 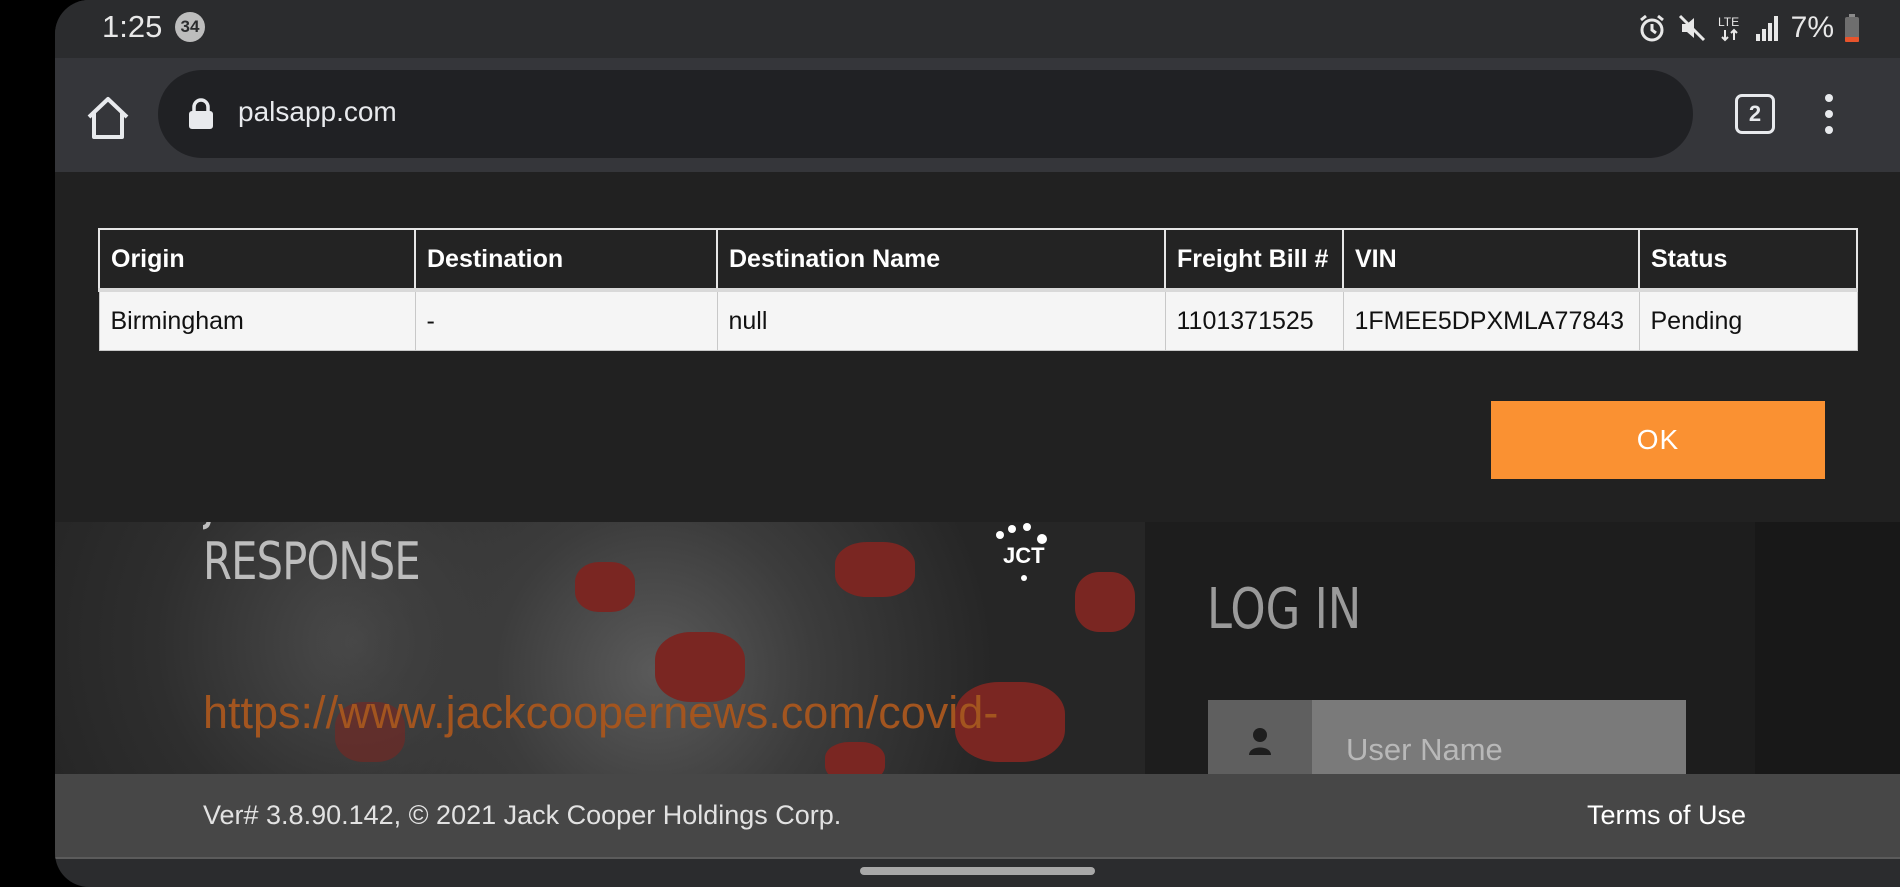 I want to click on battery-percentage: 7%, so click(x=1812, y=27).